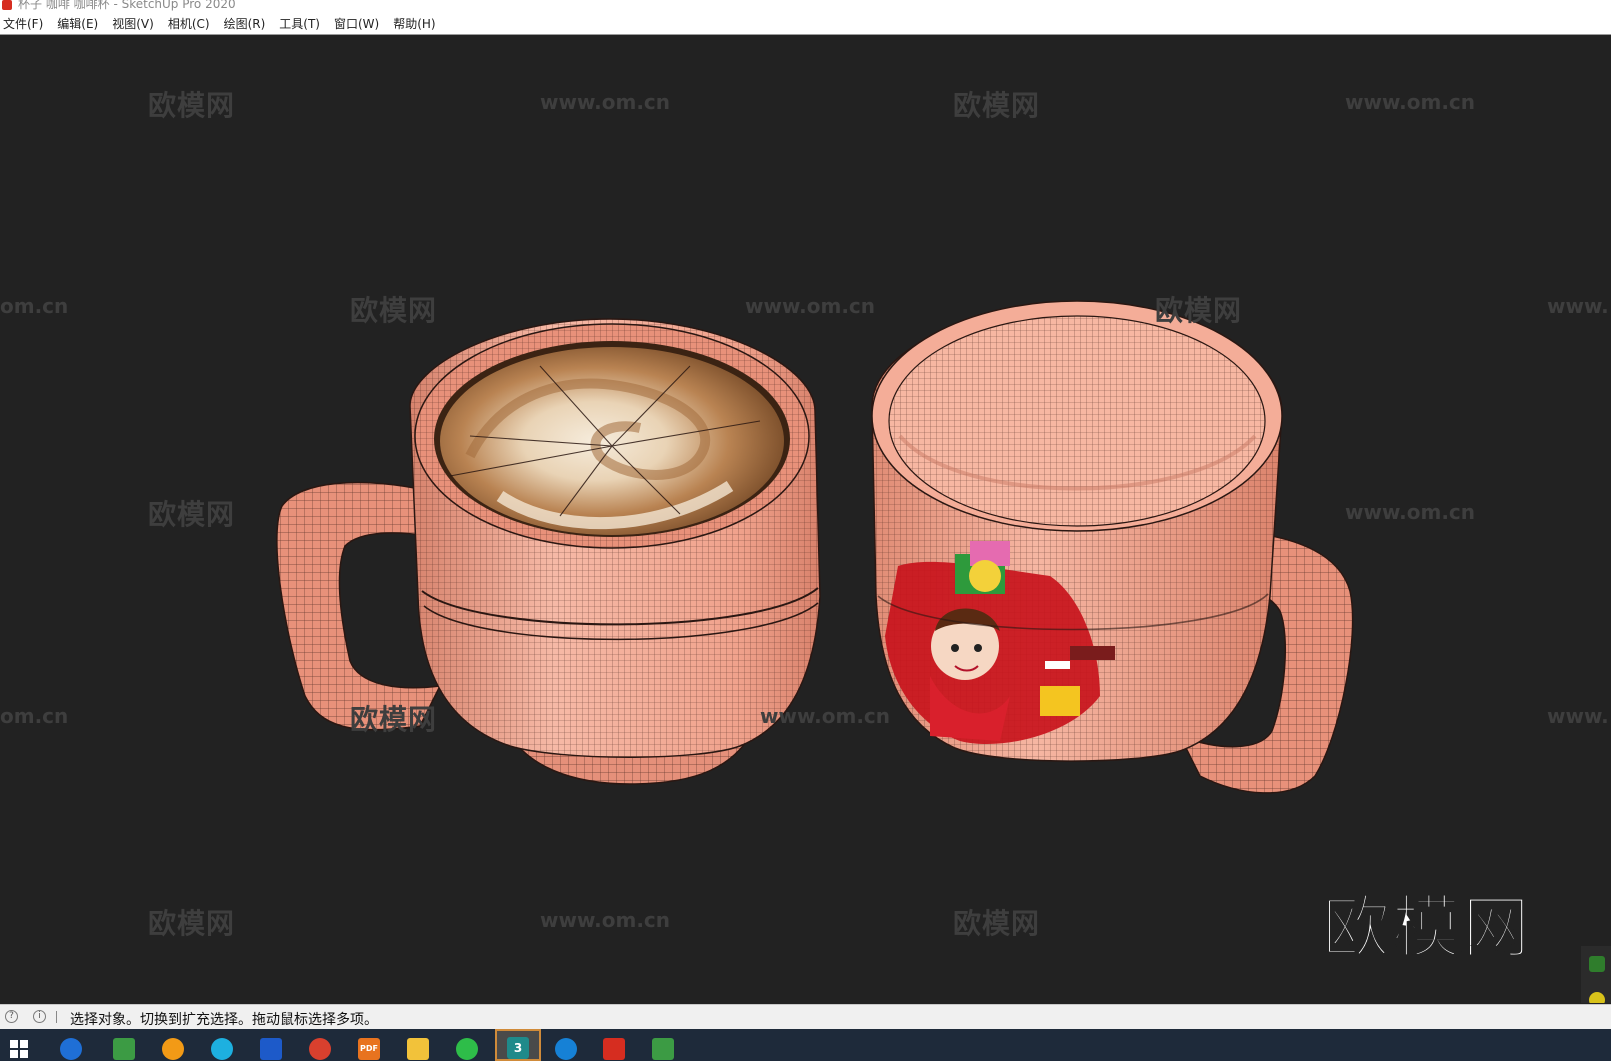  Describe the element at coordinates (467, 1049) in the screenshot. I see `wechat-icon` at that location.